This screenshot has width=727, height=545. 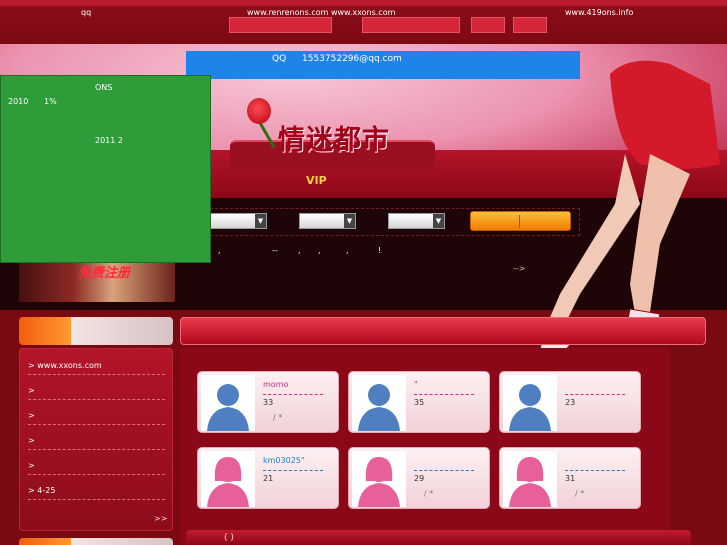 What do you see at coordinates (275, 250) in the screenshot?
I see `notice-text: --` at bounding box center [275, 250].